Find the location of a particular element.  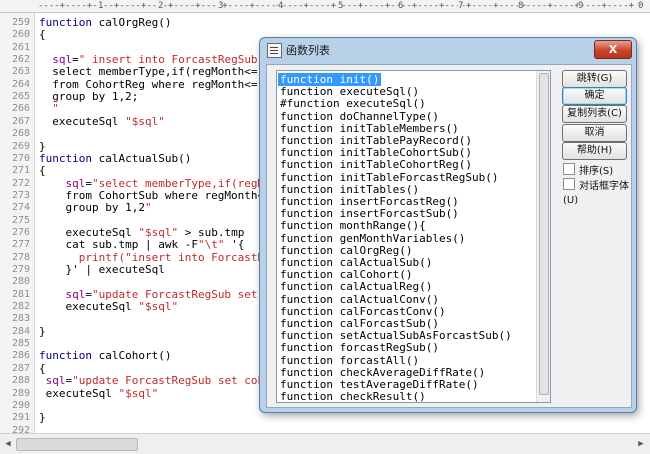

function-list-item: function calActualConv() is located at coordinates (359, 299).